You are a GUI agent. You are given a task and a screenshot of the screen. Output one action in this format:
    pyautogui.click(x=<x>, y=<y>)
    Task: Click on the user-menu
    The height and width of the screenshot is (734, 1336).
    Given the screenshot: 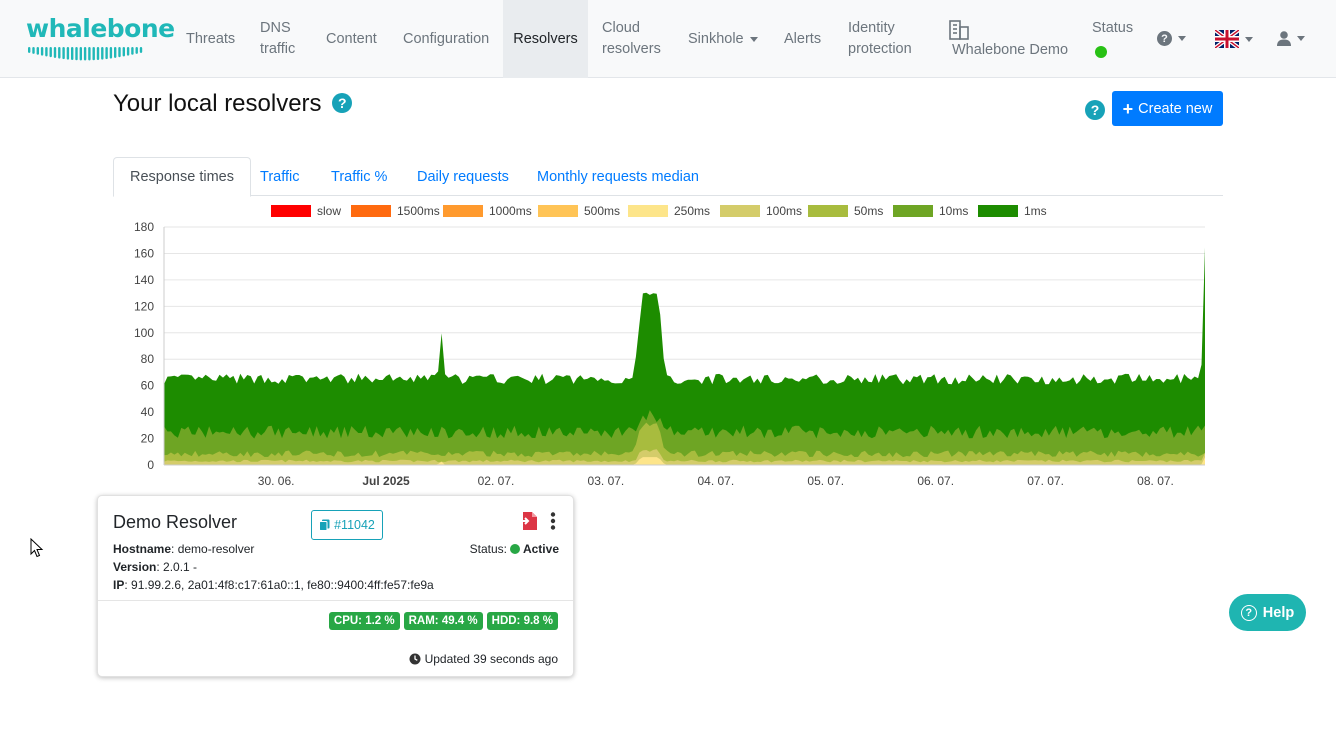 What is the action you would take?
    pyautogui.click(x=1291, y=38)
    